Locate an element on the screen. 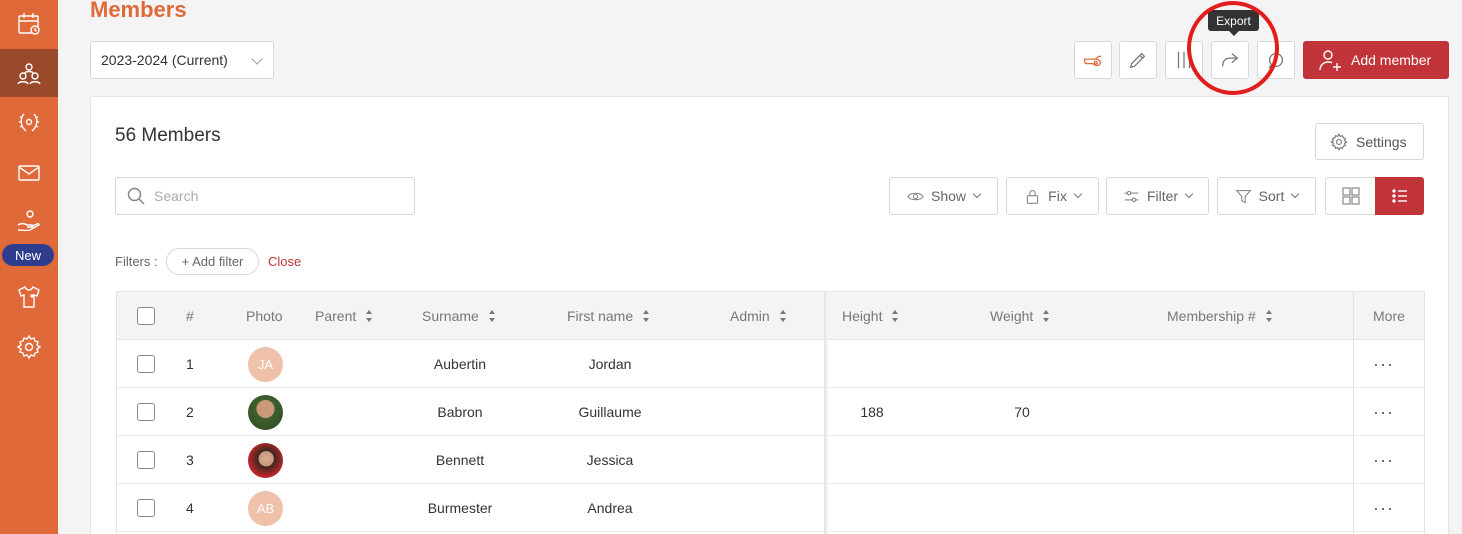  sidebar-item-competitions is located at coordinates (29, 123).